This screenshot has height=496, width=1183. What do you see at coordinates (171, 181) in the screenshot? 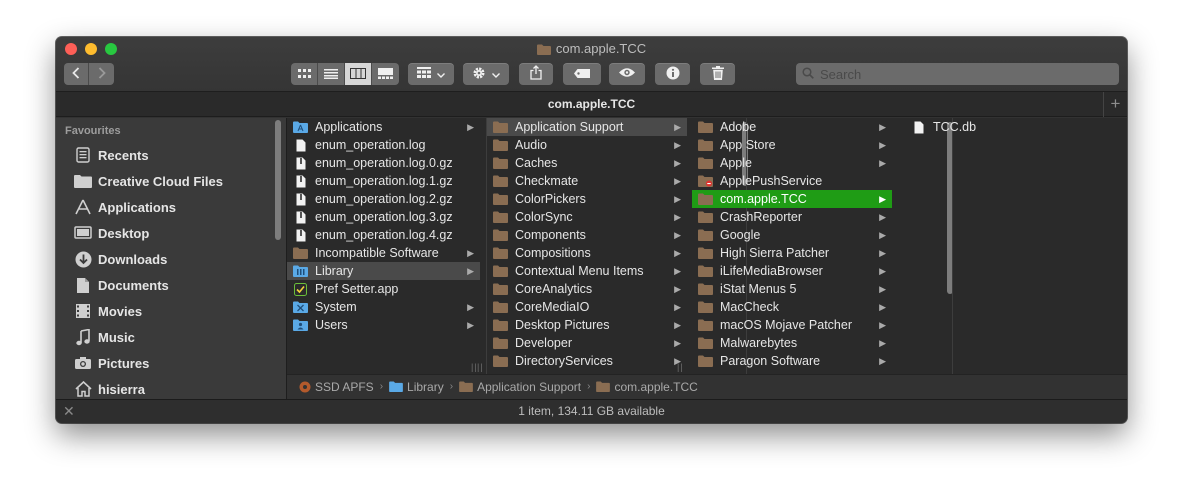
I see `sidebar-item-creative-cloud-files: Creative Cloud Files` at bounding box center [171, 181].